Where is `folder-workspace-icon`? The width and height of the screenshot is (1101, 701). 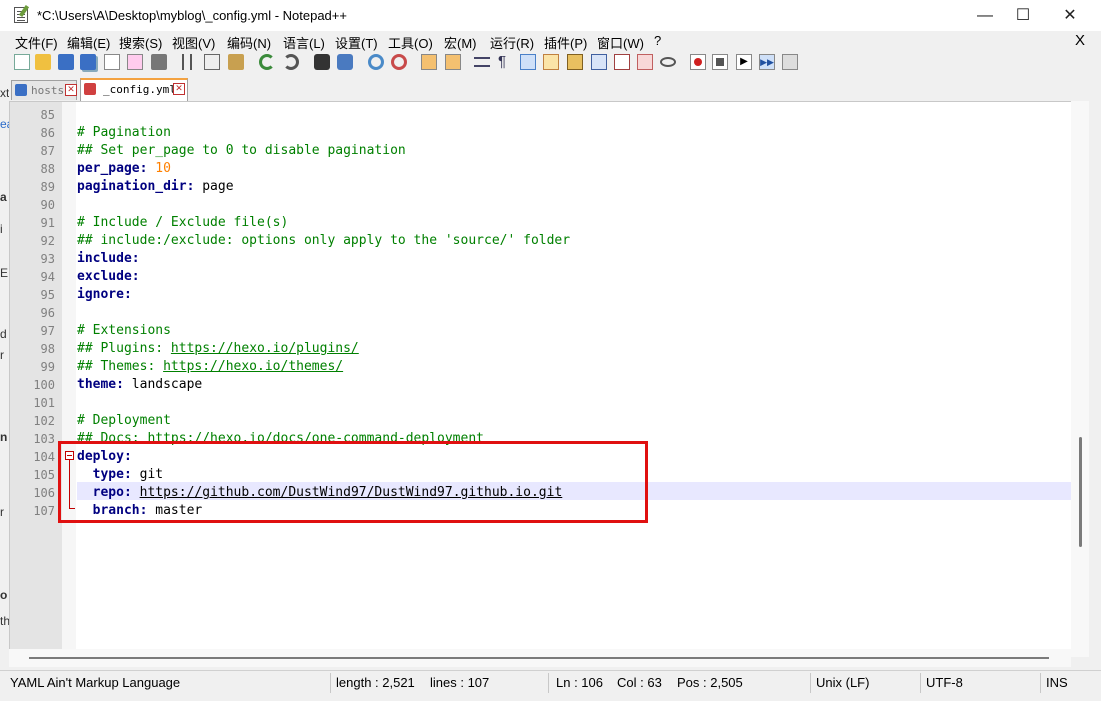 folder-workspace-icon is located at coordinates (622, 62).